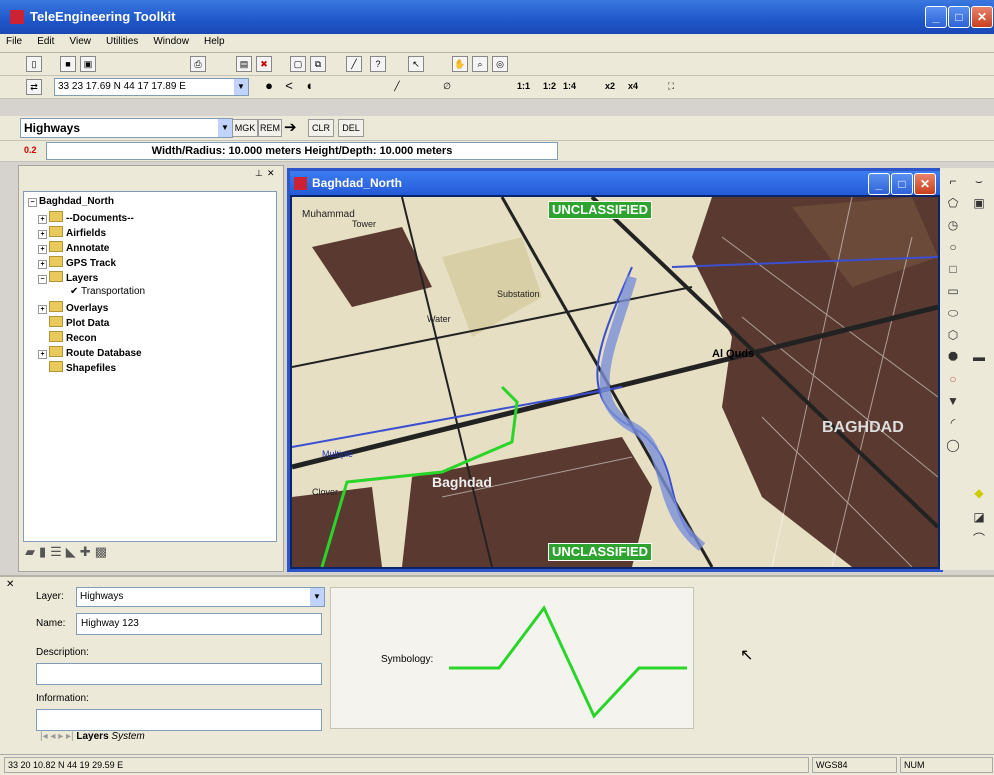 This screenshot has width=994, height=775. Describe the element at coordinates (127, 736) in the screenshot. I see `tab-system: System` at that location.